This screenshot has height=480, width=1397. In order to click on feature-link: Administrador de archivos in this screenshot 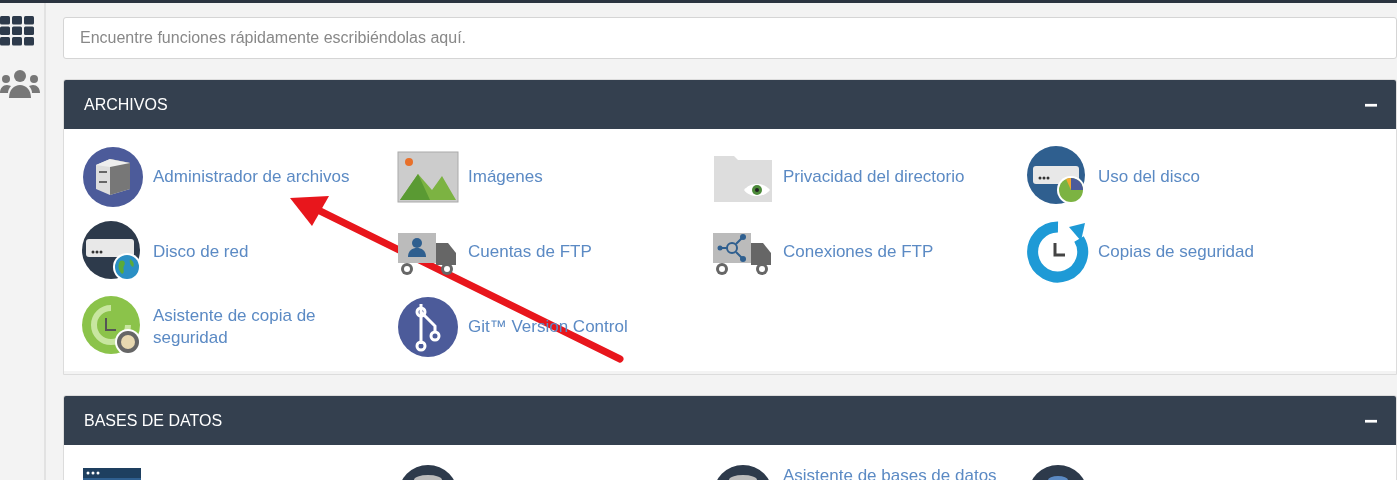, I will do `click(268, 177)`.